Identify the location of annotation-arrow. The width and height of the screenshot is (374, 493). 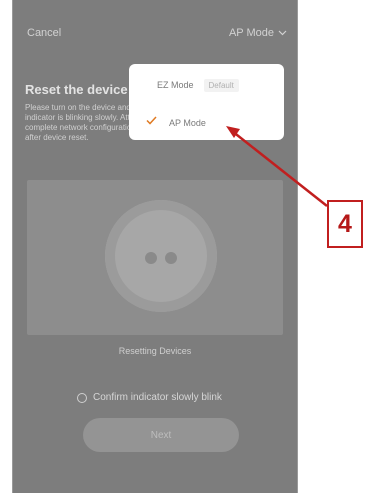
(277, 166).